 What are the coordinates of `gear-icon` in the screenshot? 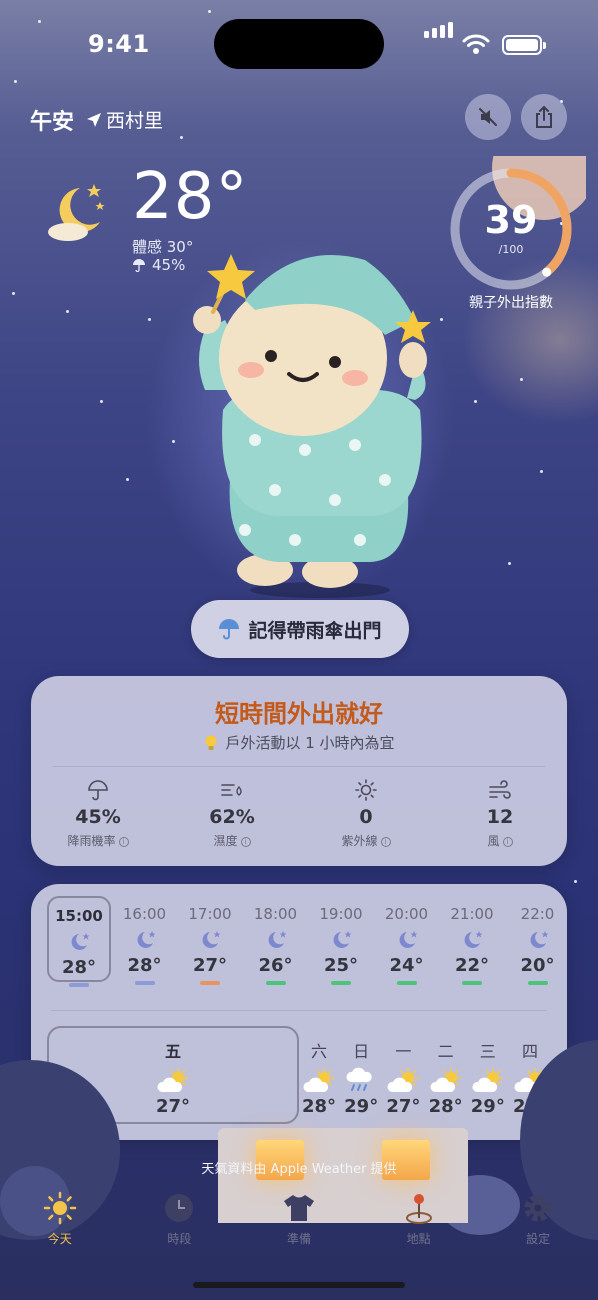 It's located at (538, 1208).